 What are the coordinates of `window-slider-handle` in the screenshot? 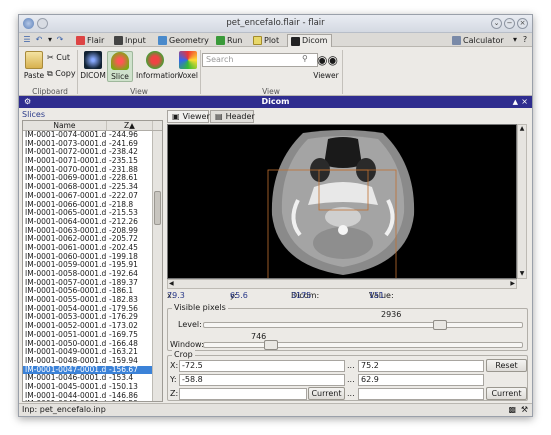 It's located at (271, 345).